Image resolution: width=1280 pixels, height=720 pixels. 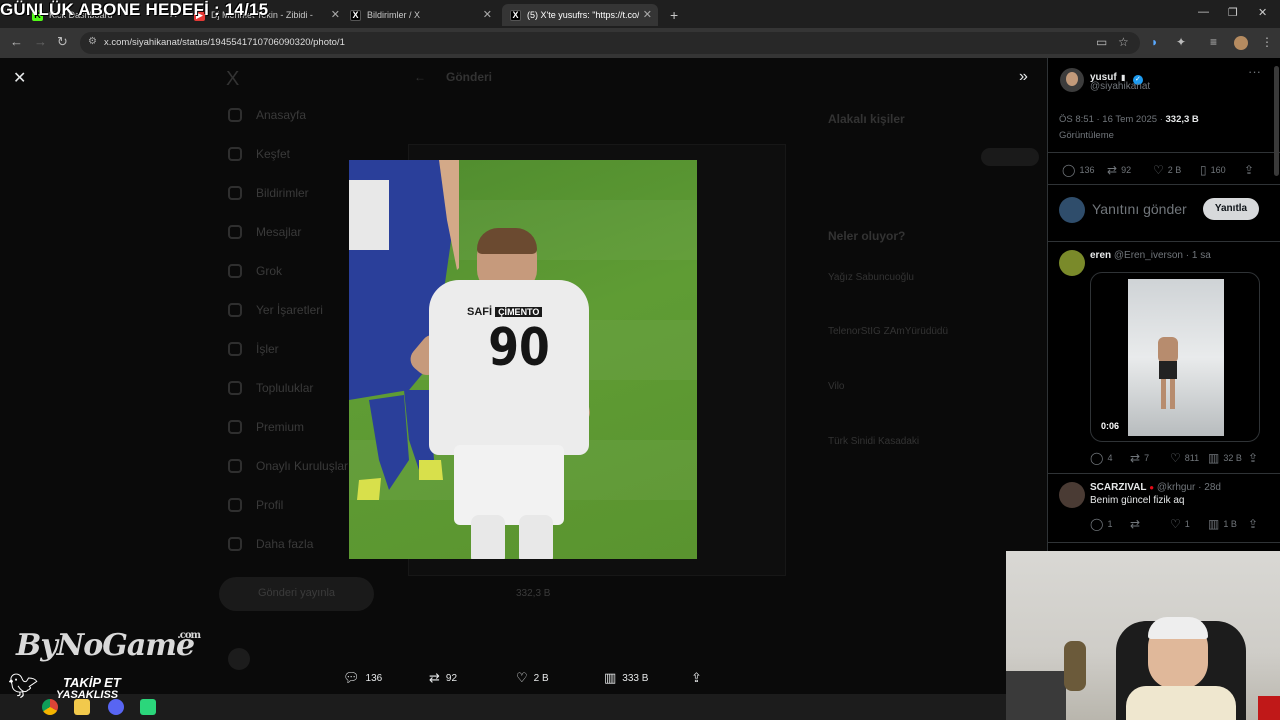 What do you see at coordinates (18, 707) in the screenshot?
I see `start-icon` at bounding box center [18, 707].